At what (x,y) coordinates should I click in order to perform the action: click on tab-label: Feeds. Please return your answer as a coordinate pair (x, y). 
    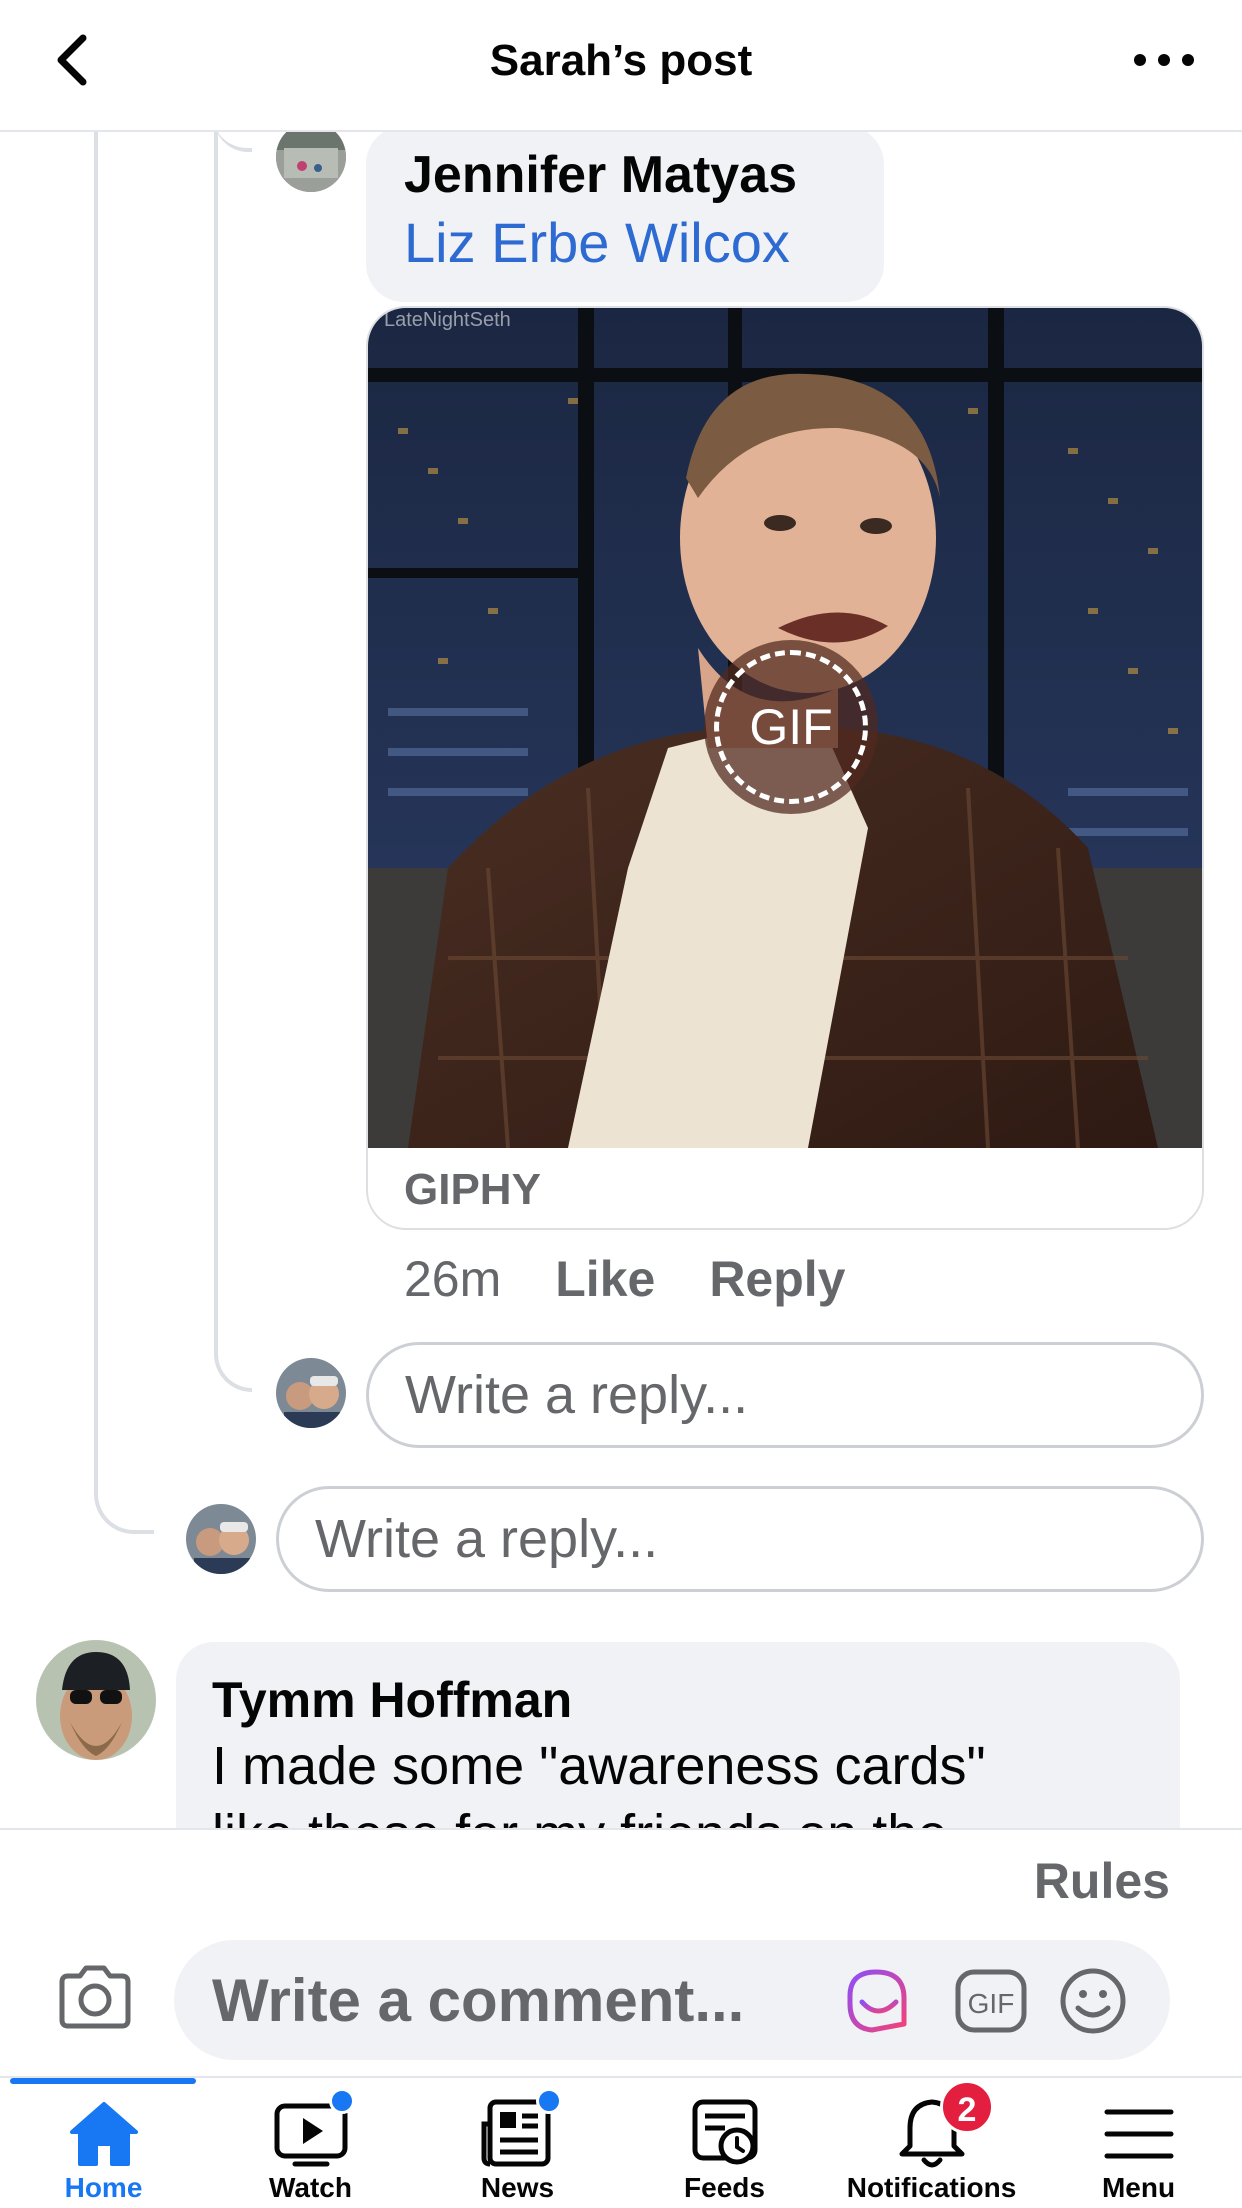
    Looking at the image, I should click on (724, 2187).